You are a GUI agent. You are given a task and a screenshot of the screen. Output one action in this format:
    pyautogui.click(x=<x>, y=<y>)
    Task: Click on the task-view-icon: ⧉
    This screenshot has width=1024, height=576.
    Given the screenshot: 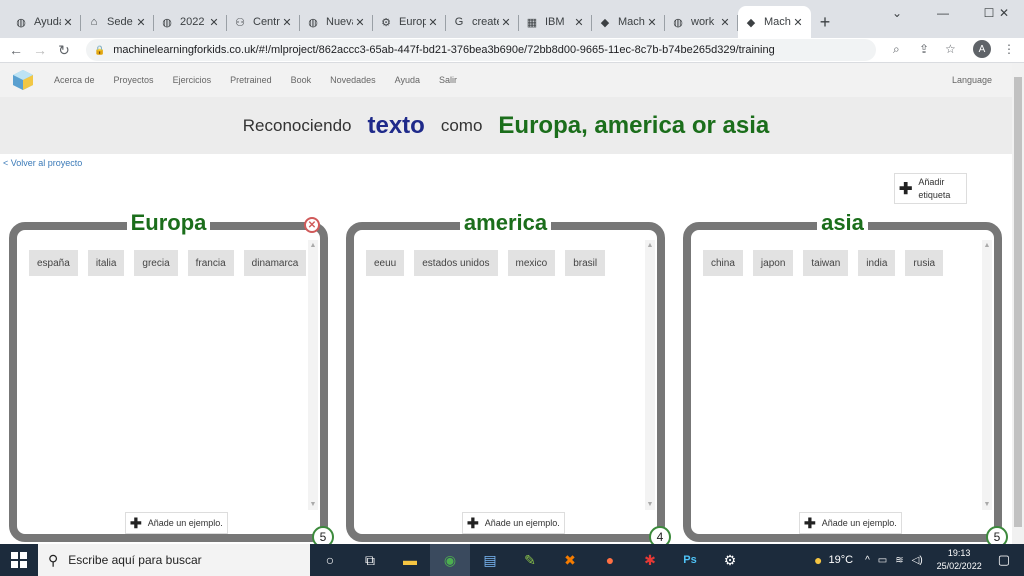 What is the action you would take?
    pyautogui.click(x=370, y=560)
    